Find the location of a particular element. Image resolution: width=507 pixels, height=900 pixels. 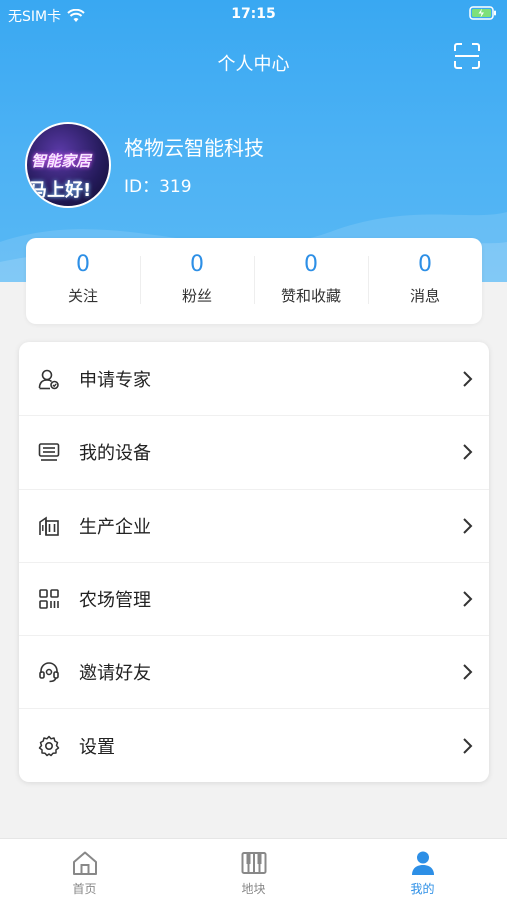

device-icon is located at coordinates (49, 452).